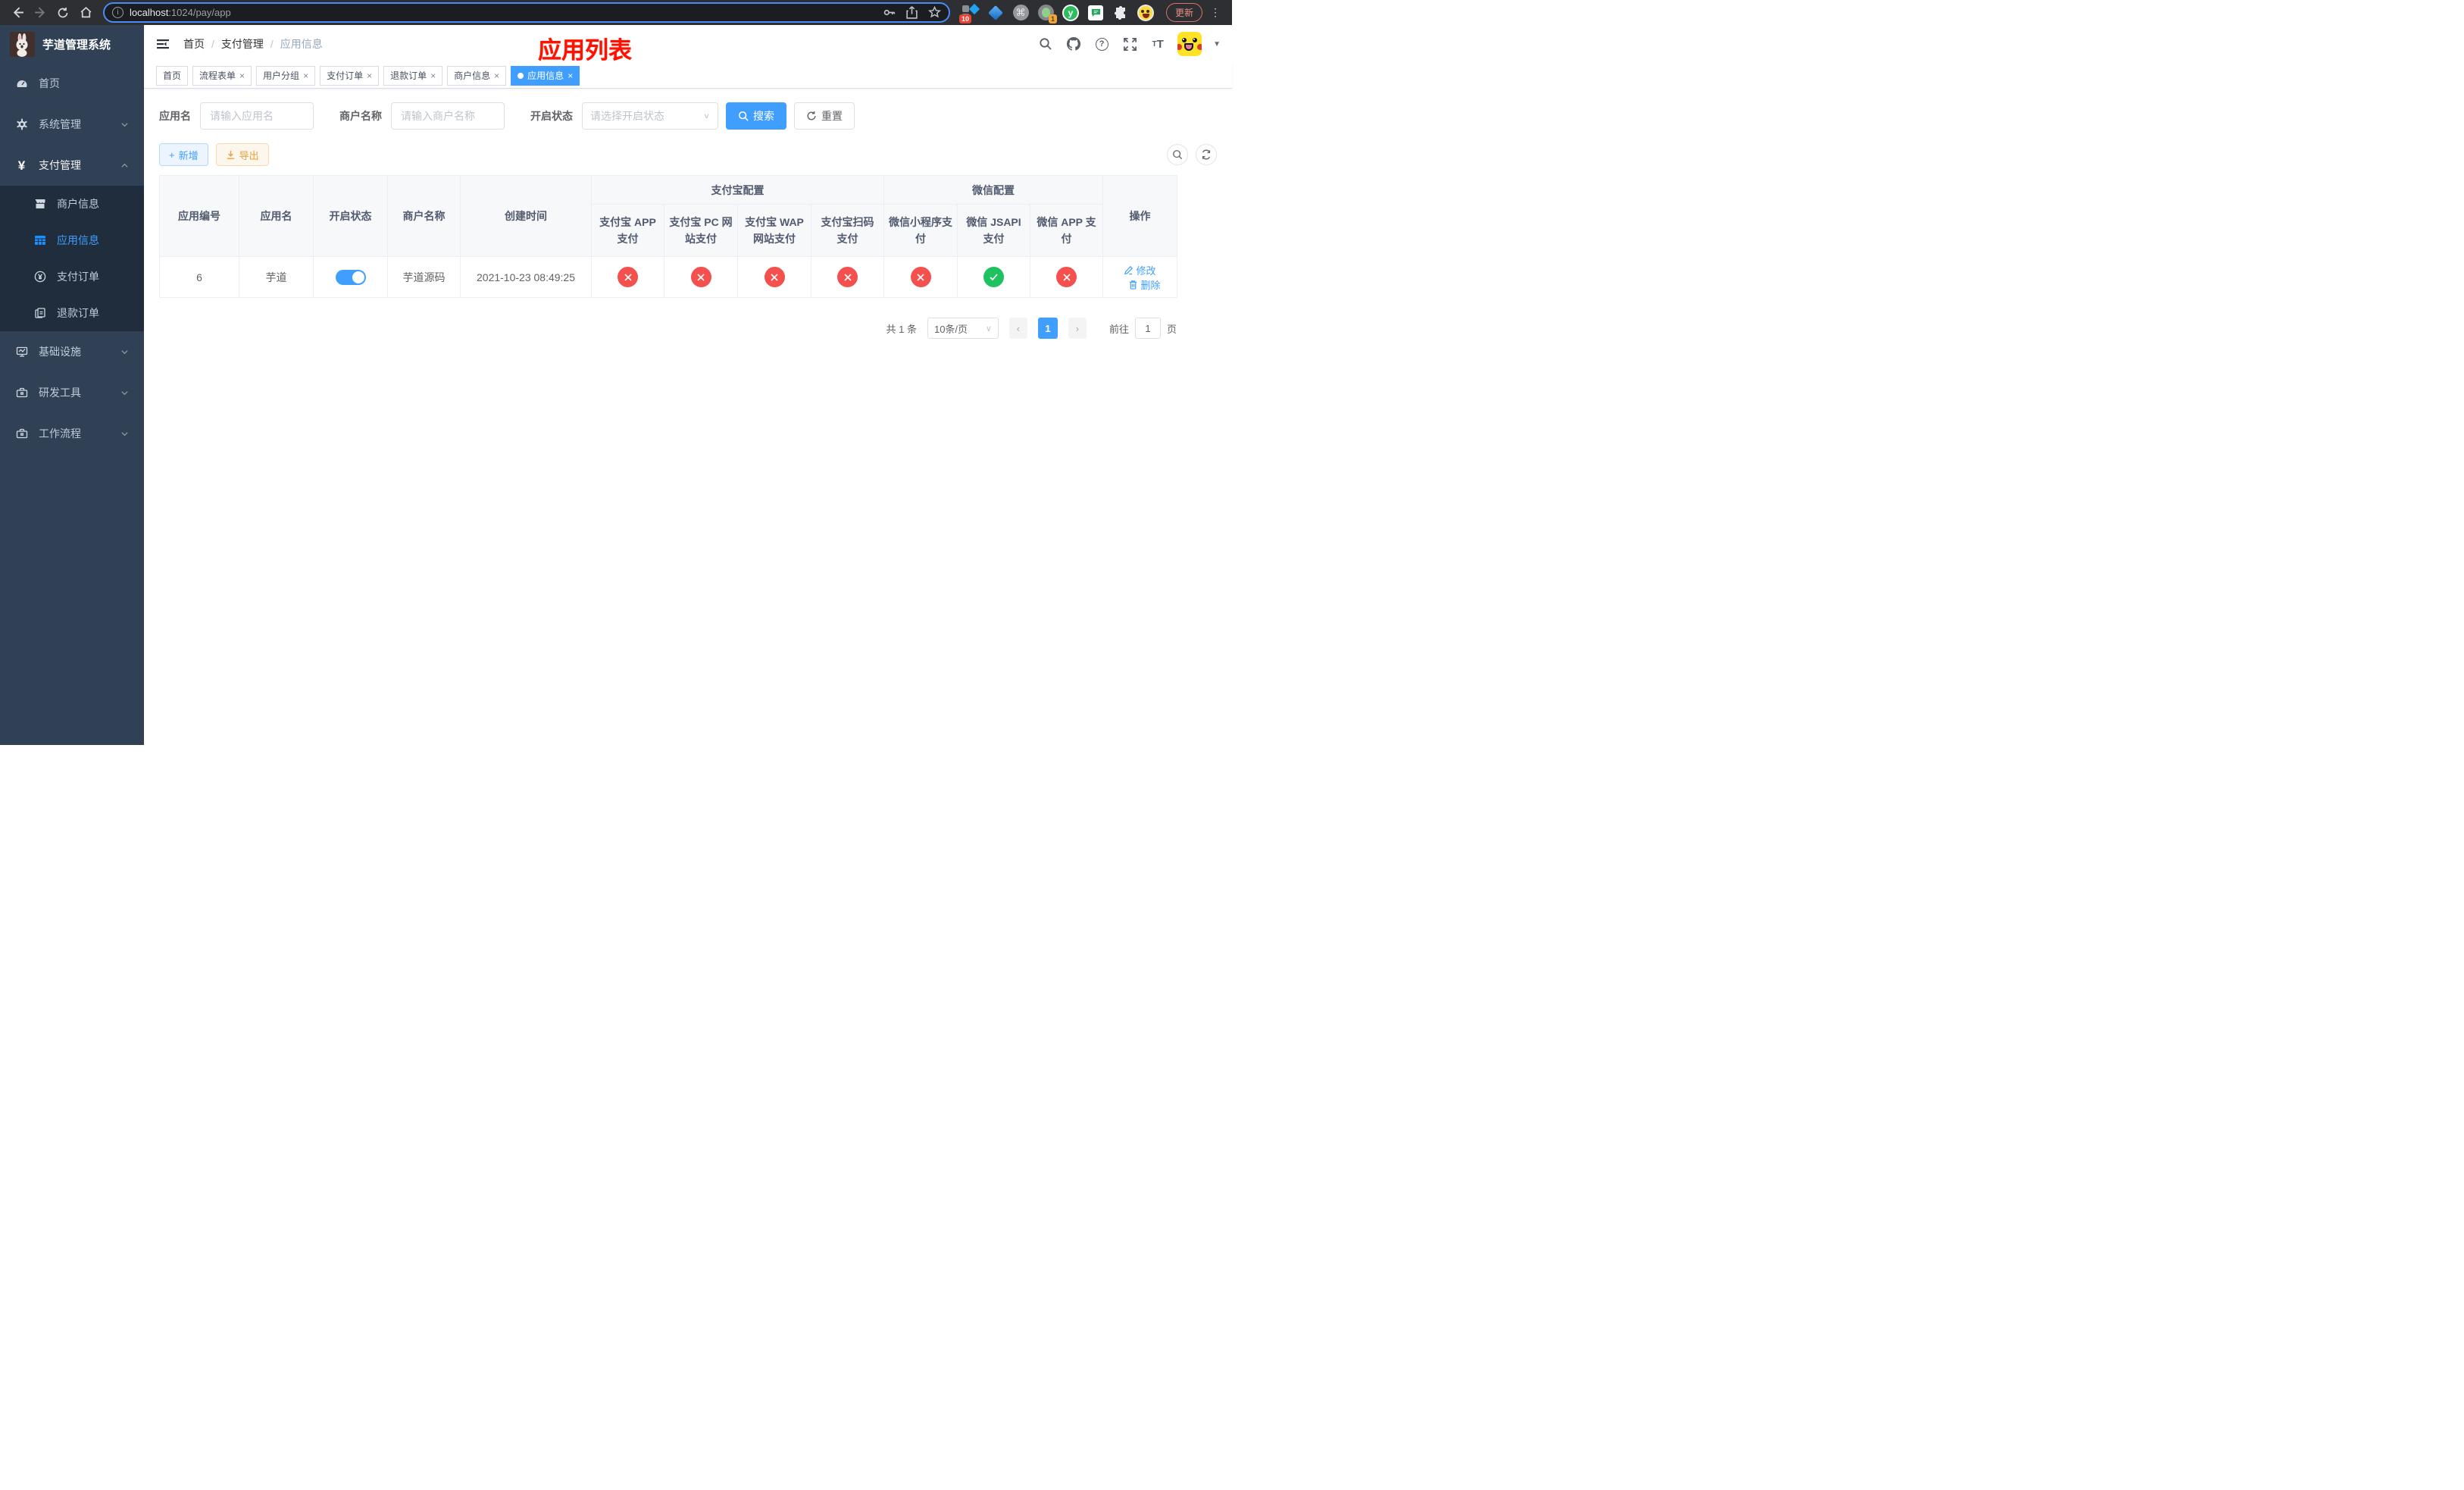 The height and width of the screenshot is (1490, 2464). Describe the element at coordinates (242, 44) in the screenshot. I see `breadcrumb-payment: 支付管理` at that location.